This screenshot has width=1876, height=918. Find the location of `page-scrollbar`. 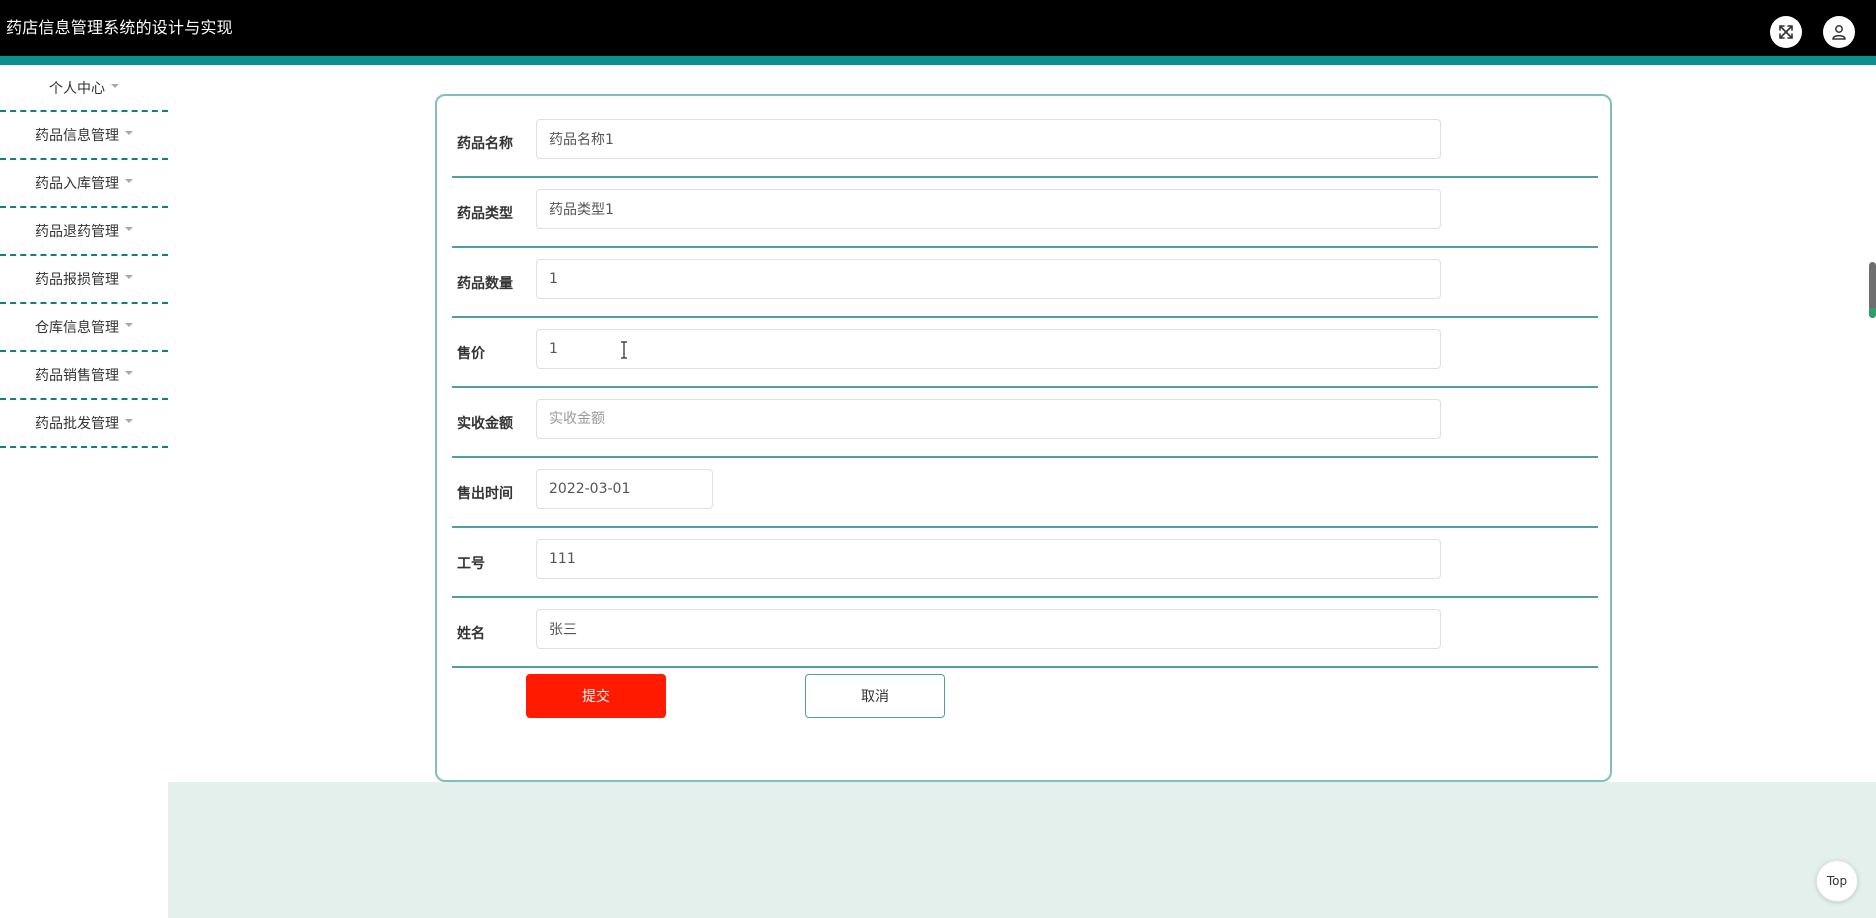

page-scrollbar is located at coordinates (1872, 290).